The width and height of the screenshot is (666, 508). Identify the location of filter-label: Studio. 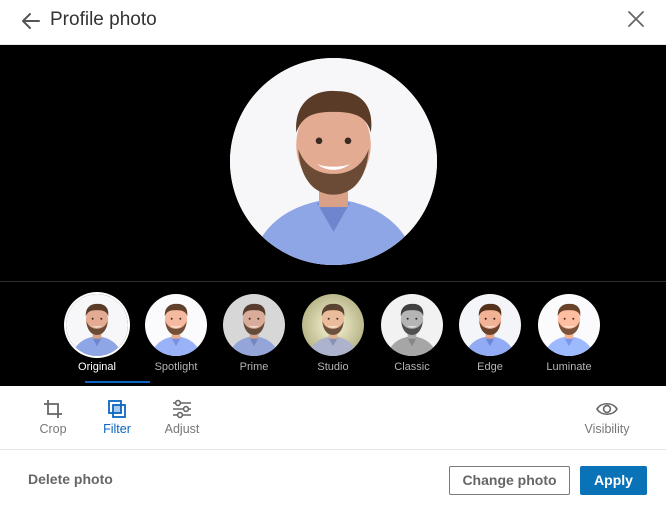
(333, 367).